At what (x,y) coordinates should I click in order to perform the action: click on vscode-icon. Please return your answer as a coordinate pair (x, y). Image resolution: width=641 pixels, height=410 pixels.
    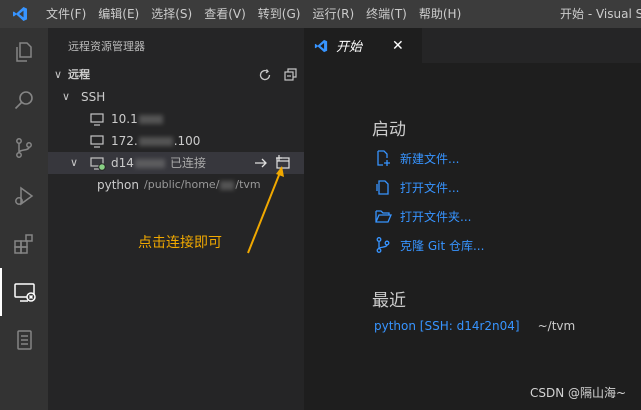
    Looking at the image, I should click on (321, 46).